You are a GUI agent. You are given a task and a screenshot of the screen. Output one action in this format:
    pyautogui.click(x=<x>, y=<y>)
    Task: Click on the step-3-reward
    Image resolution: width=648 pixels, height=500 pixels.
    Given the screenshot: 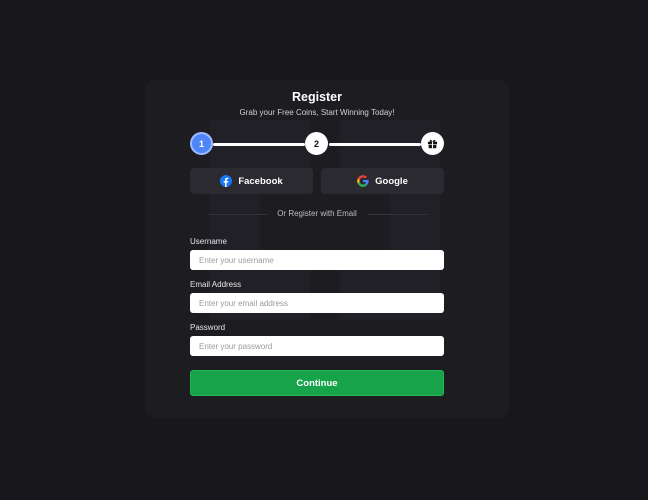 What is the action you would take?
    pyautogui.click(x=432, y=143)
    